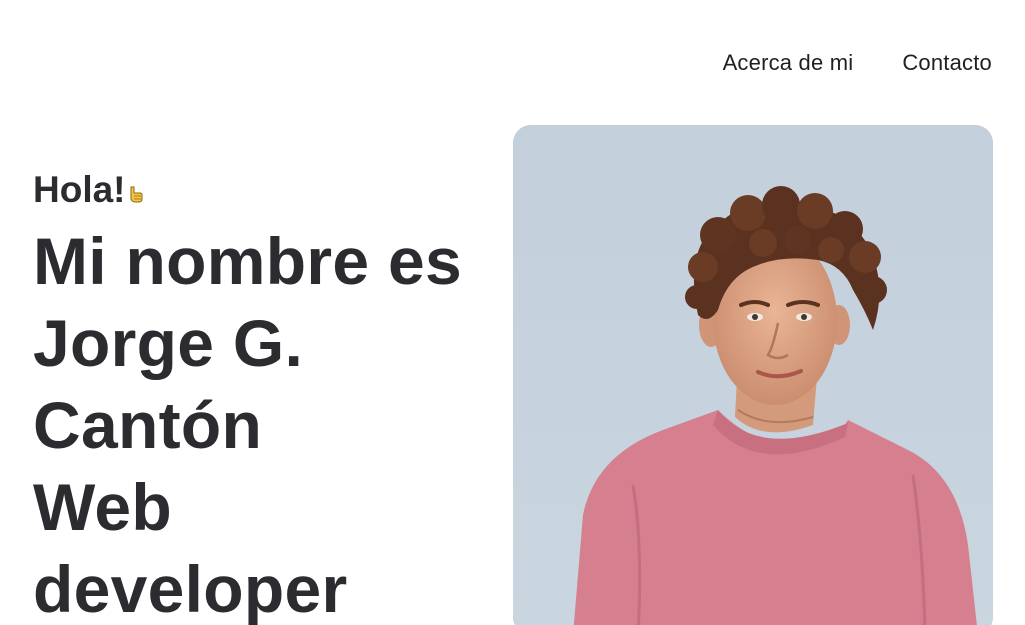 This screenshot has width=1025, height=625. Describe the element at coordinates (136, 186) in the screenshot. I see `pointing-hand-icon` at that location.